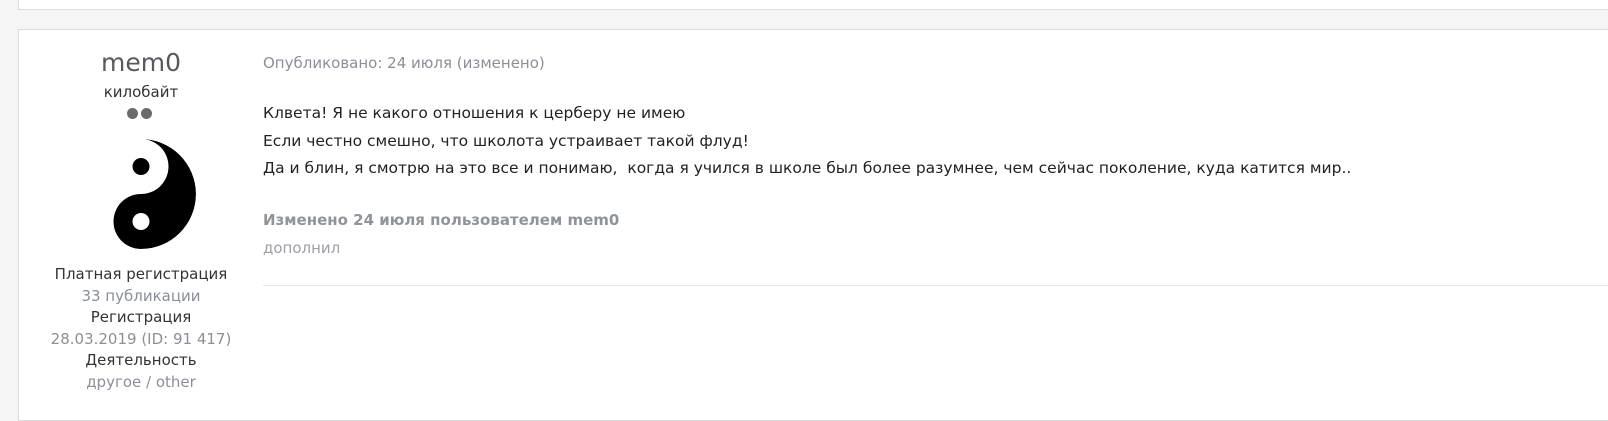  Describe the element at coordinates (141, 296) in the screenshot. I see `author-posts-link: 33 публикации` at that location.